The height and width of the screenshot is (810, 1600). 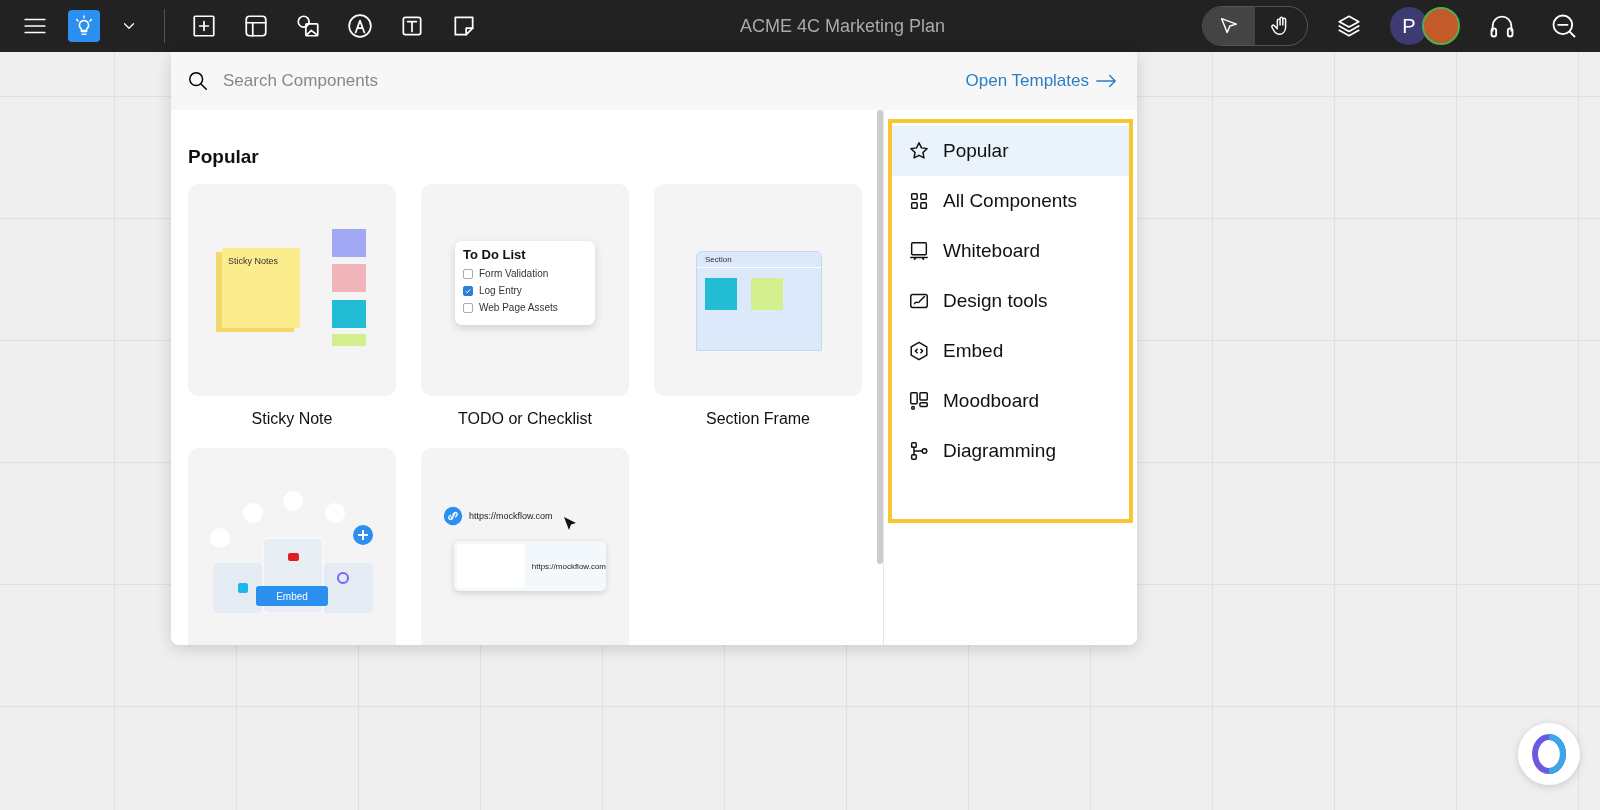 I want to click on layers-icon, so click(x=1349, y=26).